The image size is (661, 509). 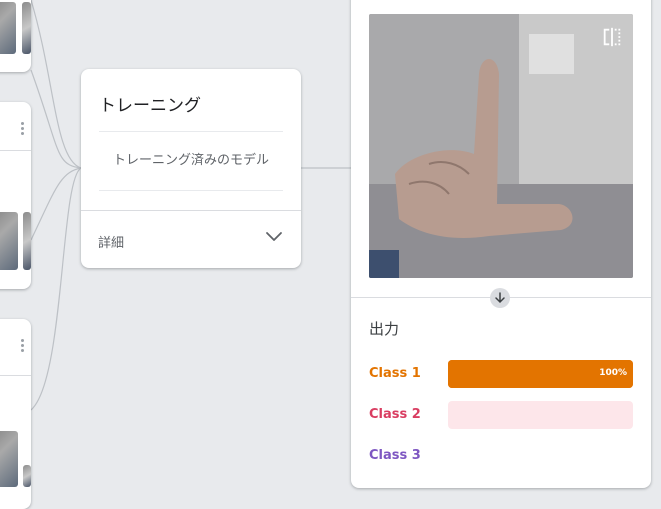 What do you see at coordinates (384, 329) in the screenshot?
I see `output-label: 出力` at bounding box center [384, 329].